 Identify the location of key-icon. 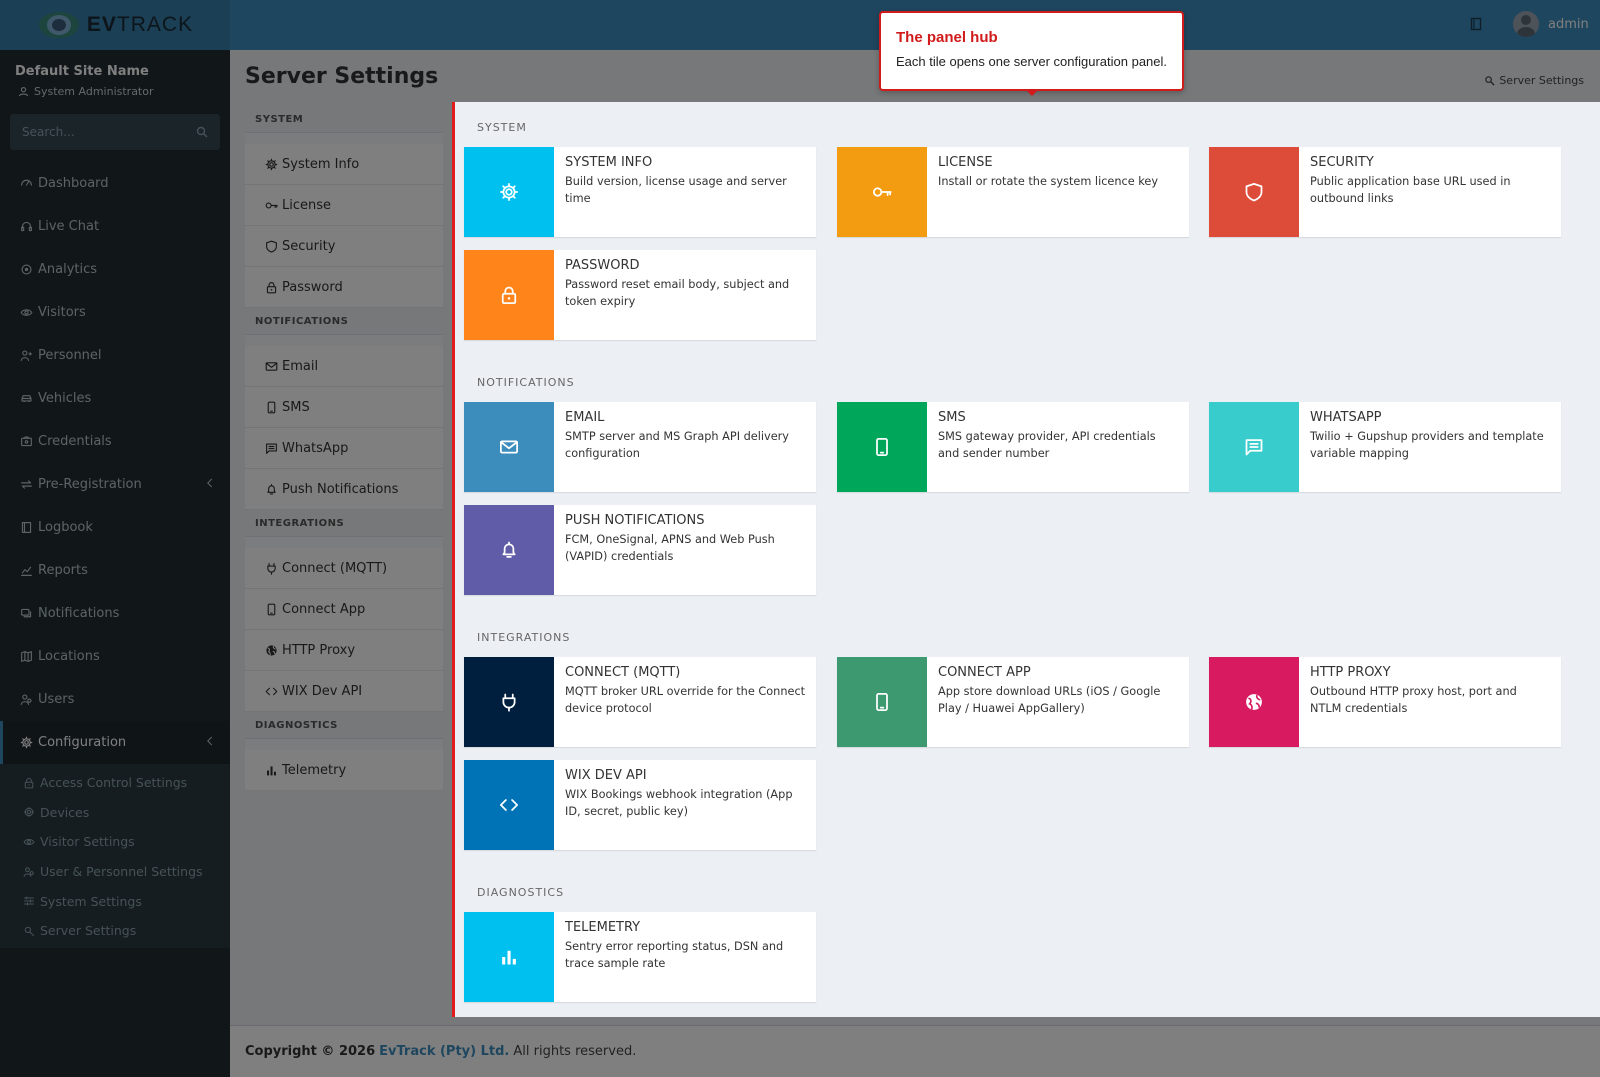
(882, 192).